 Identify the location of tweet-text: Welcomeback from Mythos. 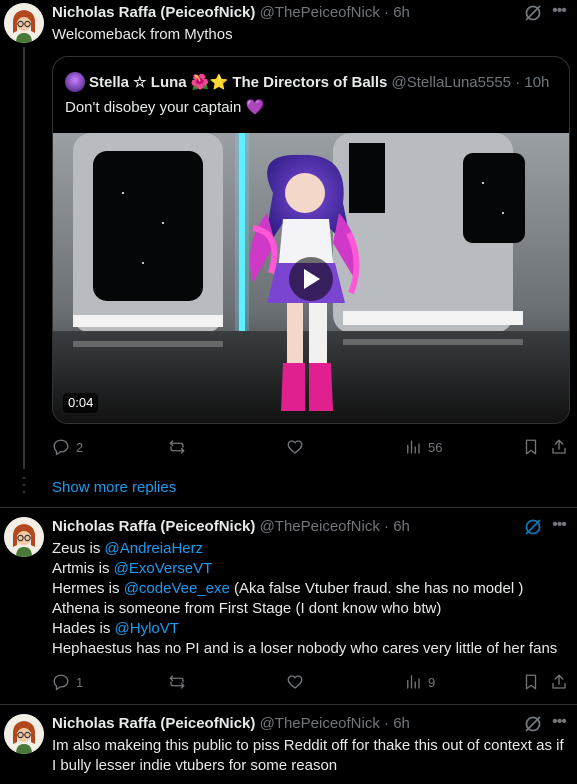
(142, 34).